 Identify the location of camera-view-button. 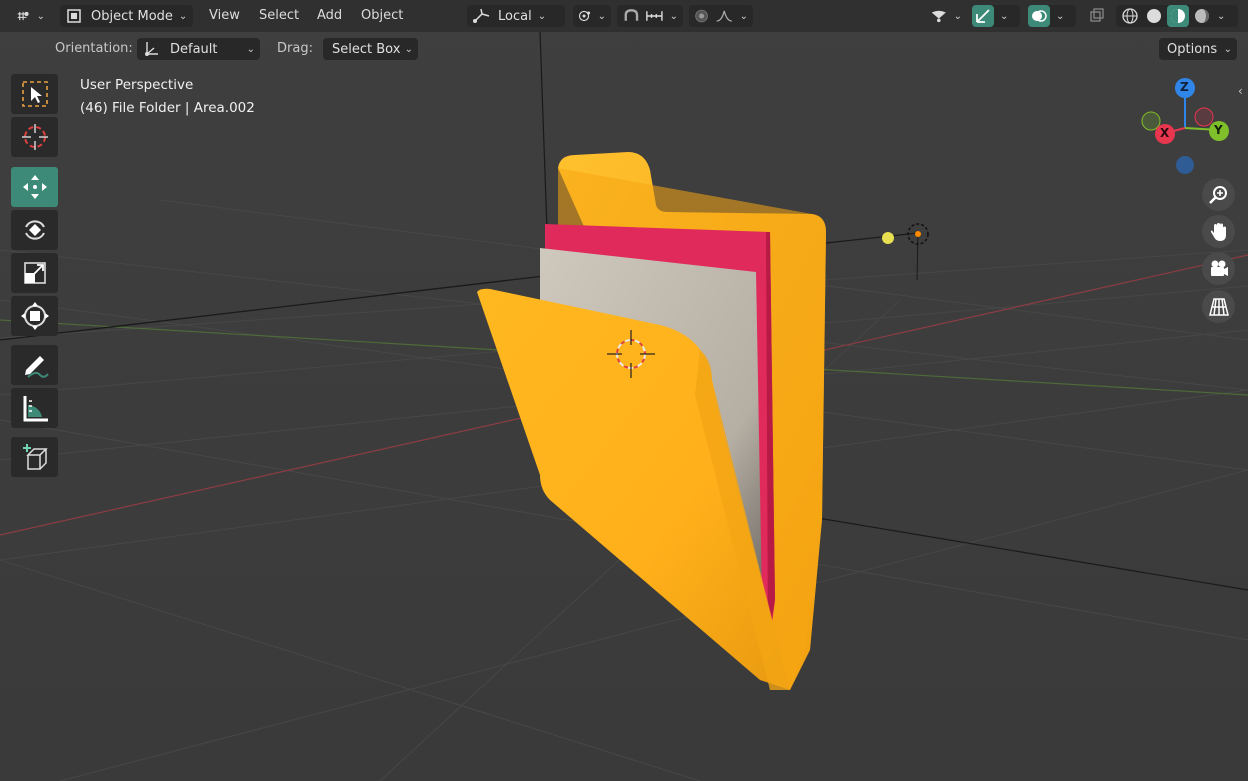
(1218, 268).